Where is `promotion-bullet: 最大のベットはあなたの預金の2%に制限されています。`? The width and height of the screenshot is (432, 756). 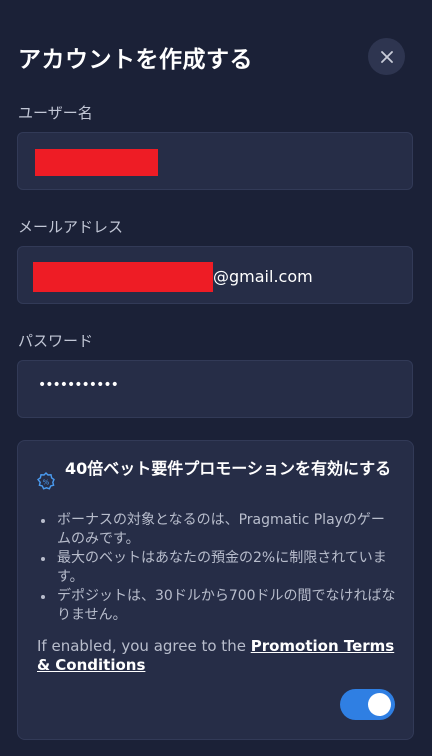 promotion-bullet: 最大のベットはあなたの預金の2%に制限されています。 is located at coordinates (217, 568).